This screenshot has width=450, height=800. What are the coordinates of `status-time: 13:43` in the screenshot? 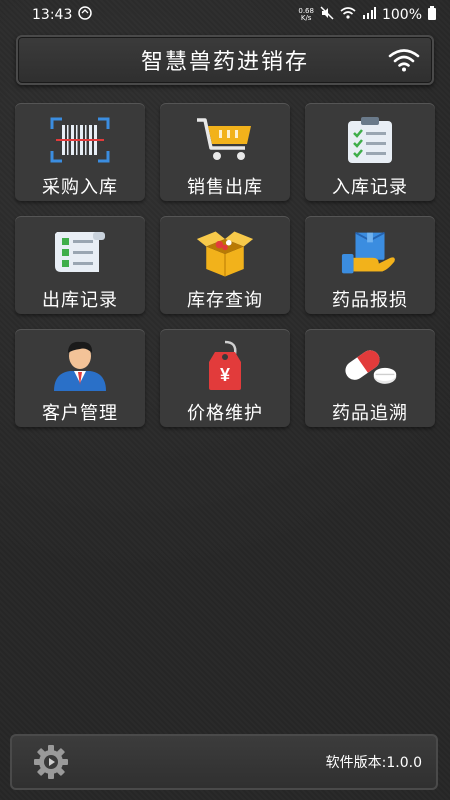 It's located at (52, 15).